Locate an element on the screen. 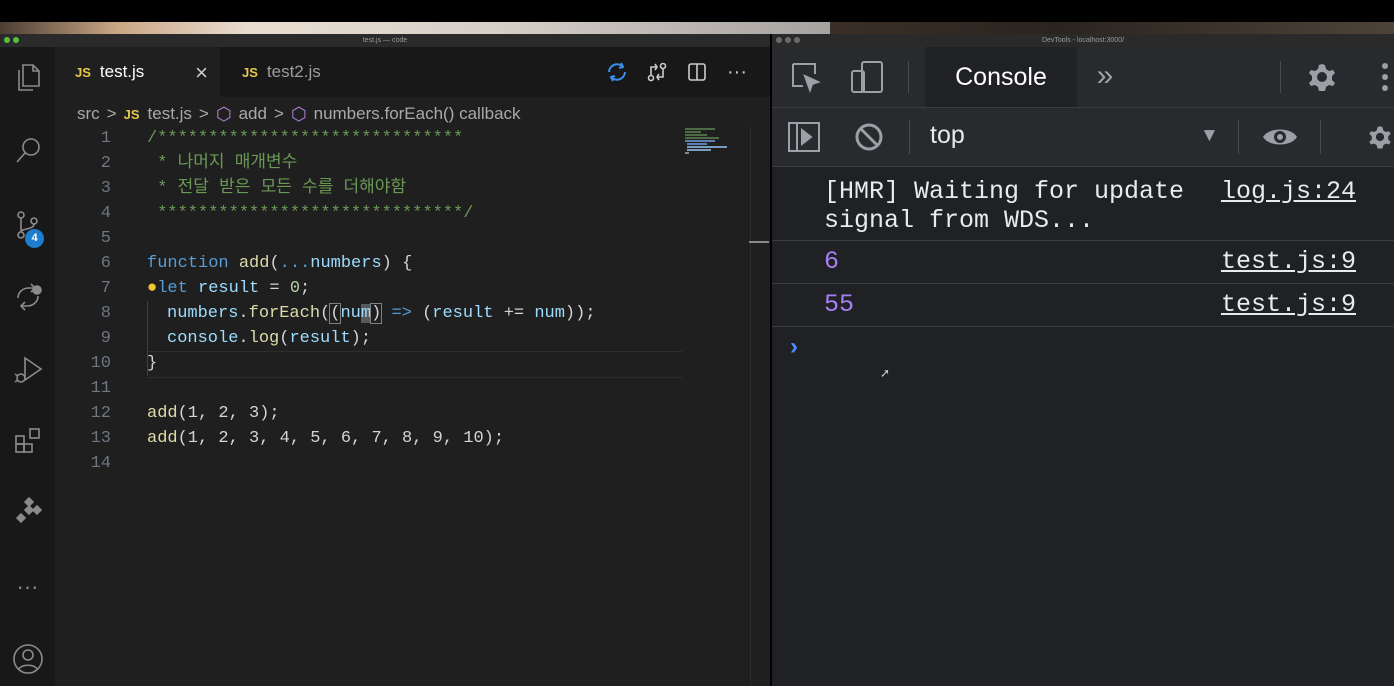 The width and height of the screenshot is (1394, 686). line-number: 14 is located at coordinates (100, 463).